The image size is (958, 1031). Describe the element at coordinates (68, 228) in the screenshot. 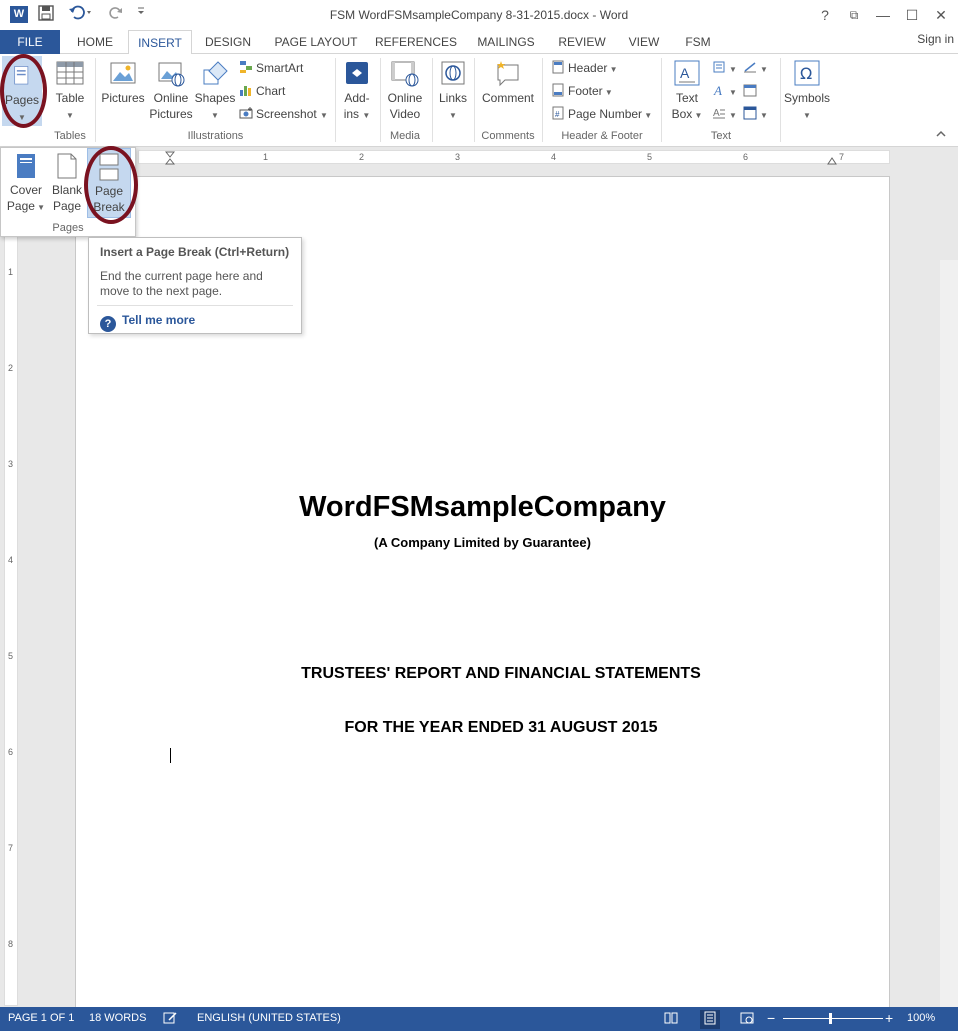

I see `group-label-pages: Pages` at that location.